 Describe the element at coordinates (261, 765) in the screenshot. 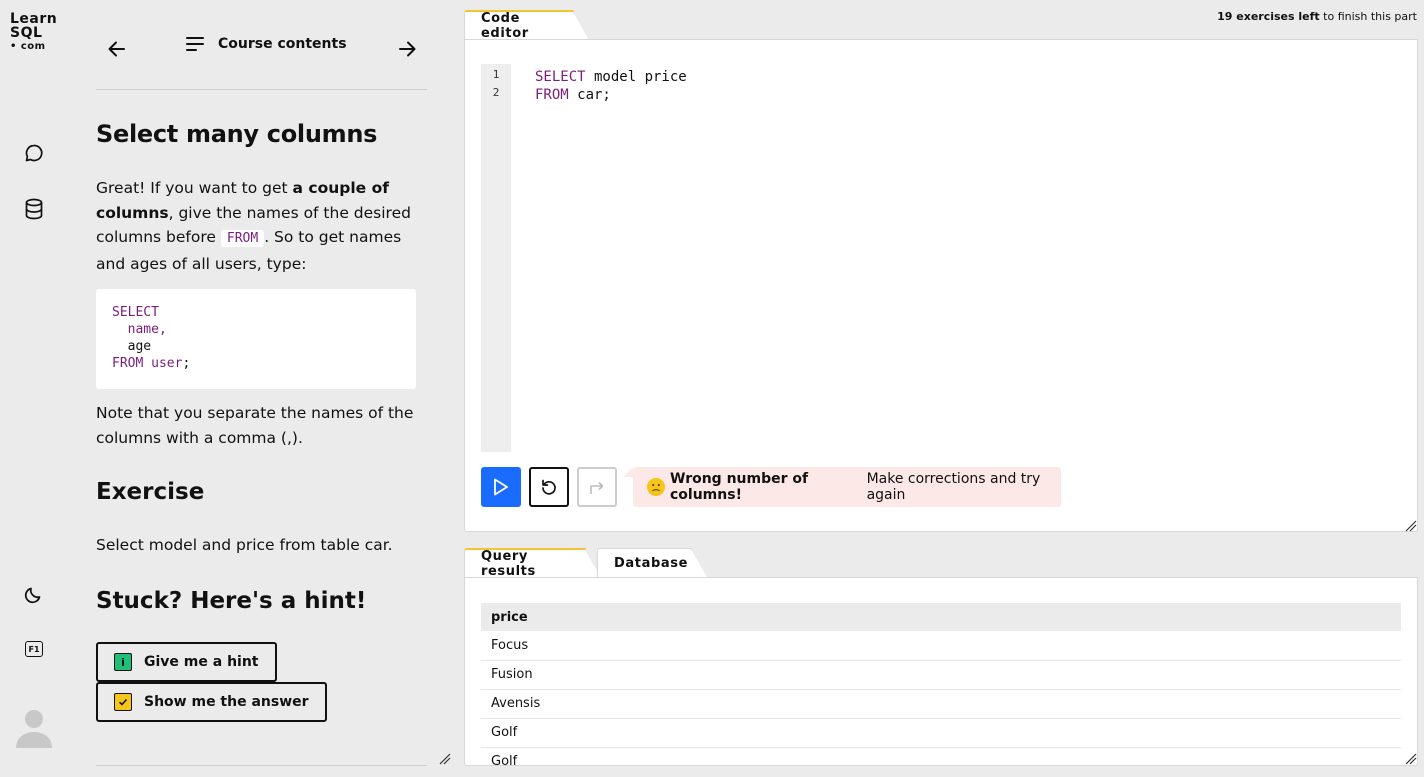

I see `bottom-divider` at that location.